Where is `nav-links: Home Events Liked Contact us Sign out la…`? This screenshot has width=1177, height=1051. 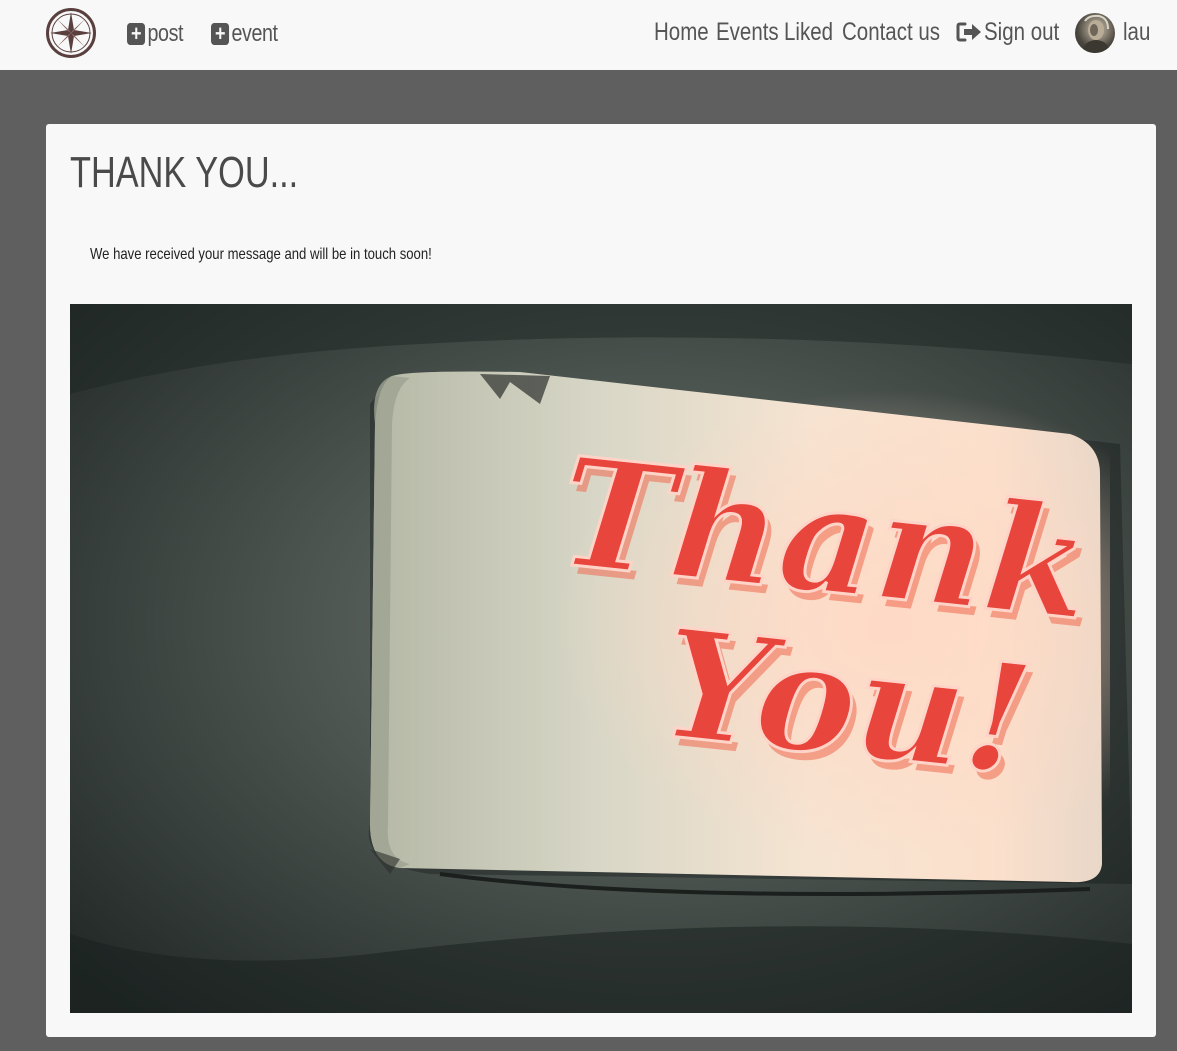 nav-links: Home Events Liked Contact us Sign out la… is located at coordinates (588, 32).